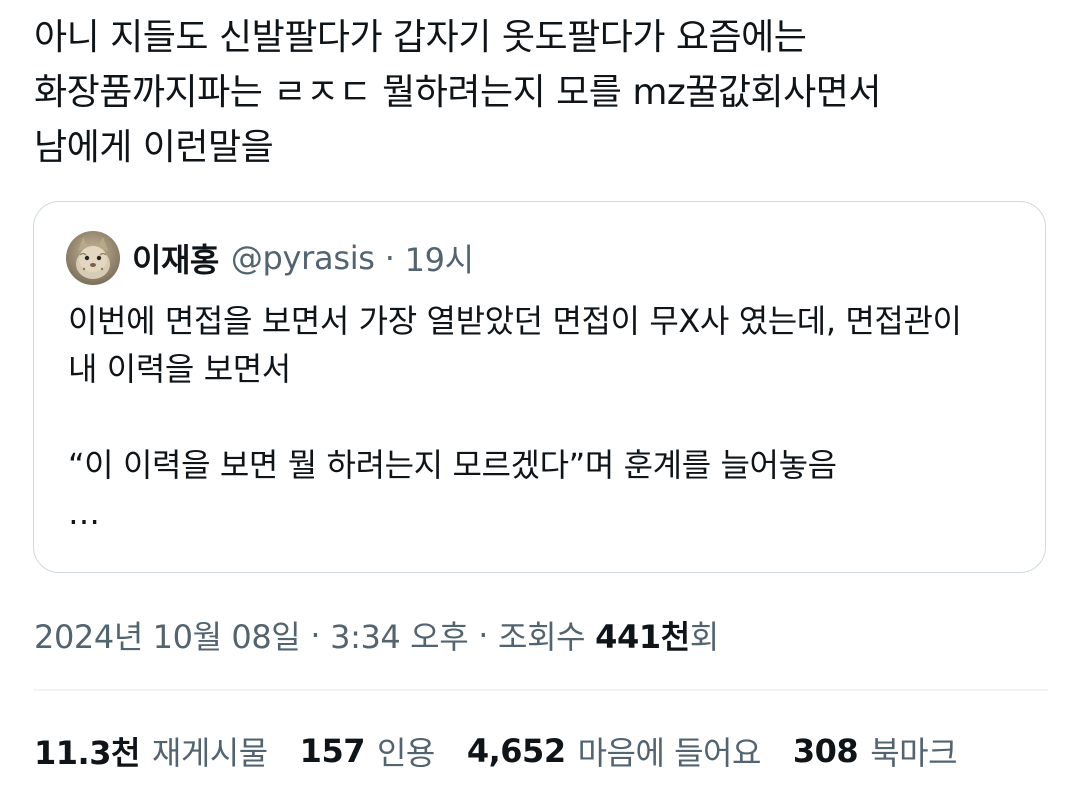 The width and height of the screenshot is (1080, 786). Describe the element at coordinates (540, 690) in the screenshot. I see `divider` at that location.